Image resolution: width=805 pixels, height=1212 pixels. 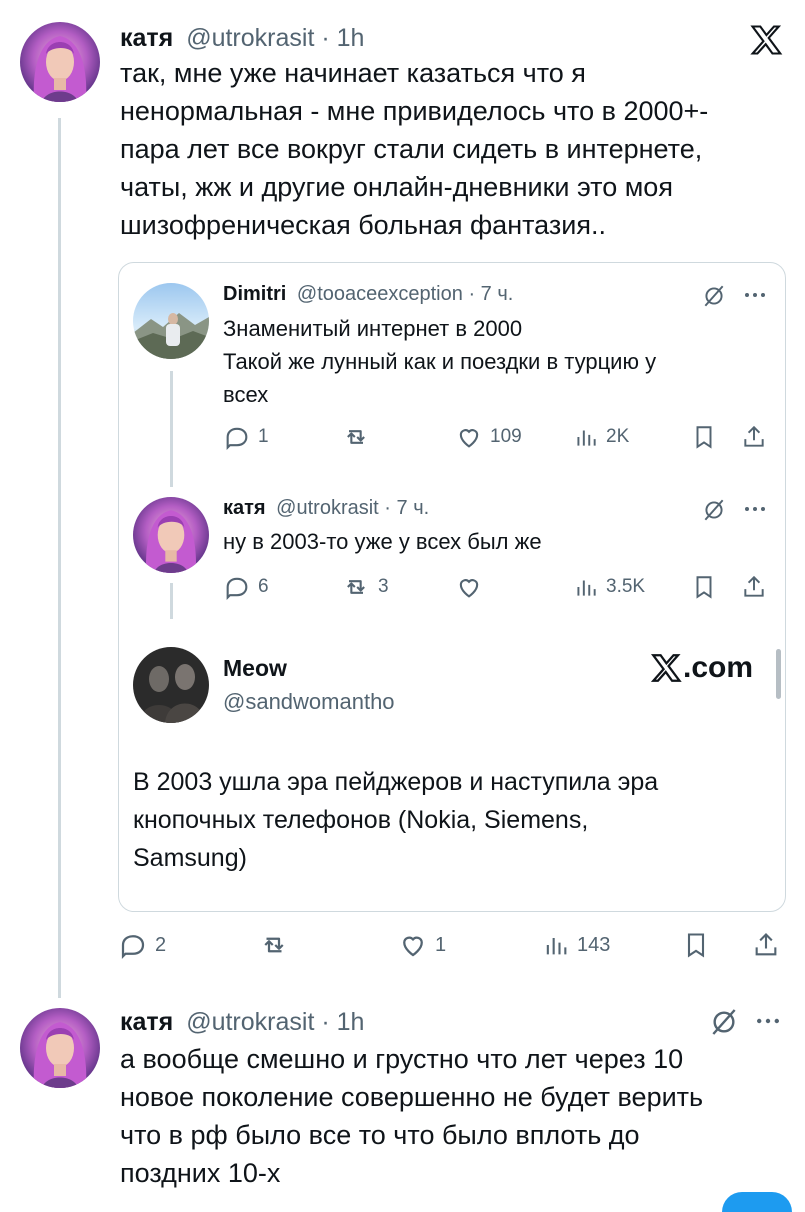 What do you see at coordinates (757, 1202) in the screenshot?
I see `floating-compose-button-edge` at bounding box center [757, 1202].